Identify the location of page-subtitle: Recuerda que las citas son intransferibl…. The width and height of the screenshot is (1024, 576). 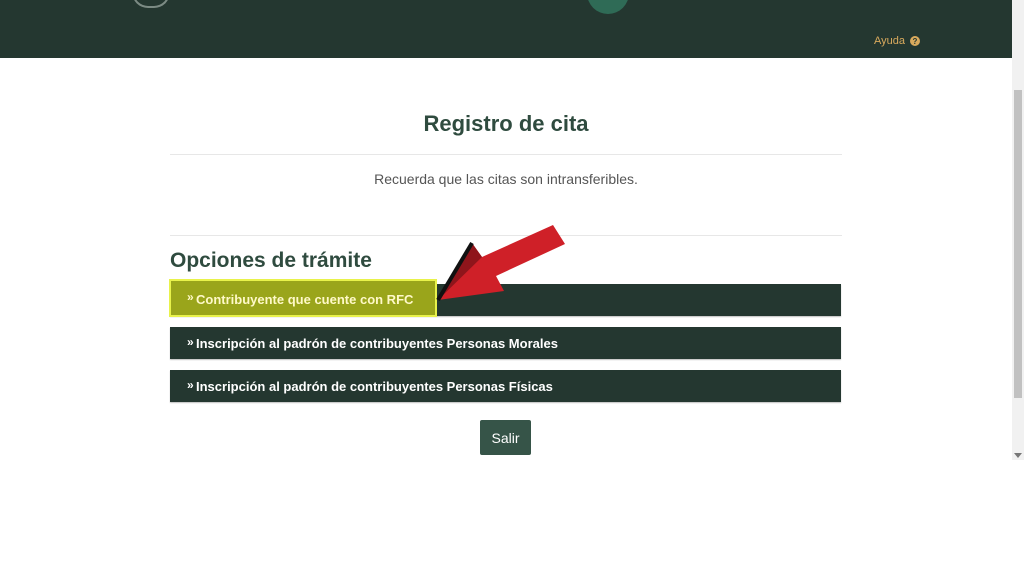
(506, 179).